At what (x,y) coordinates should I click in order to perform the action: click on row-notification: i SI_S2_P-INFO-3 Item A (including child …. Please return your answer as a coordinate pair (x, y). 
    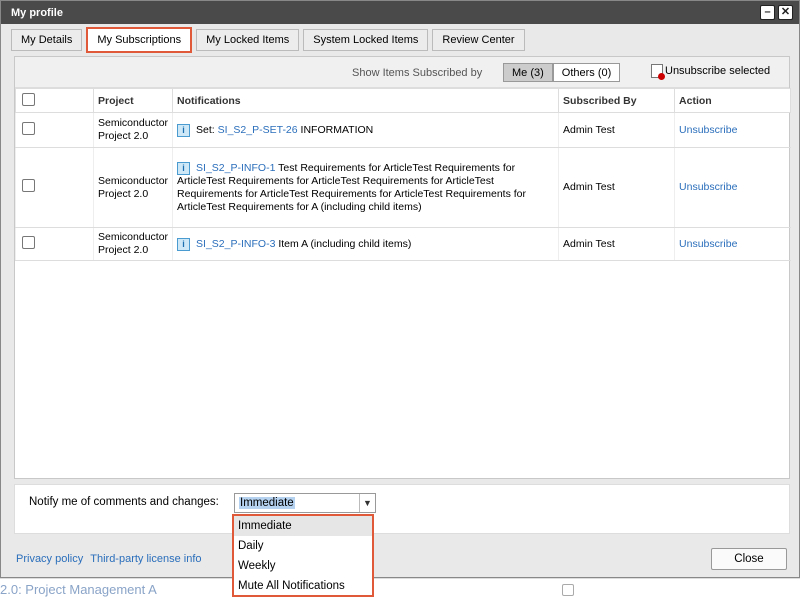
    Looking at the image, I should click on (365, 244).